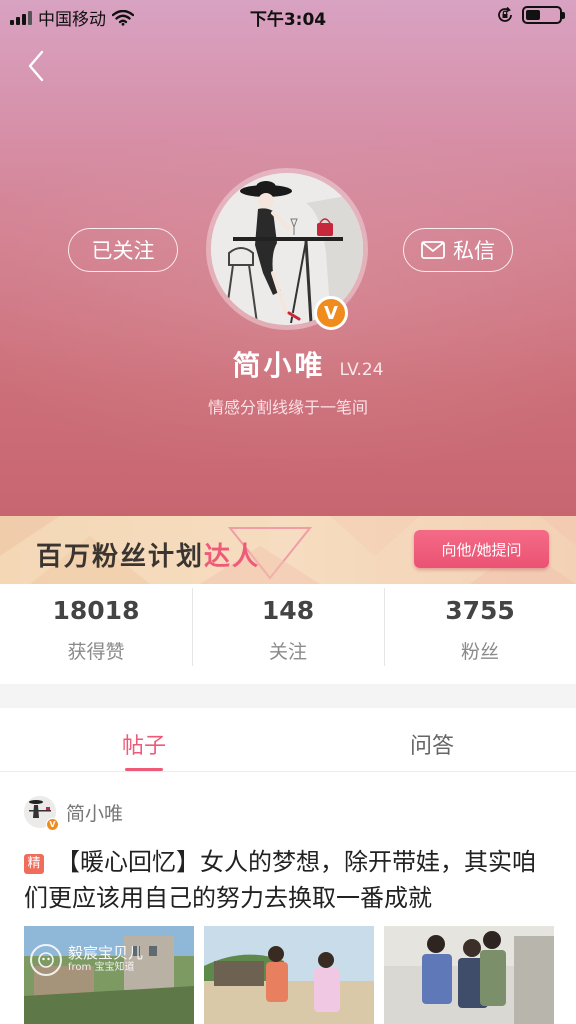 Image resolution: width=576 pixels, height=1024 pixels. Describe the element at coordinates (34, 864) in the screenshot. I see `featured-badge: 精` at that location.